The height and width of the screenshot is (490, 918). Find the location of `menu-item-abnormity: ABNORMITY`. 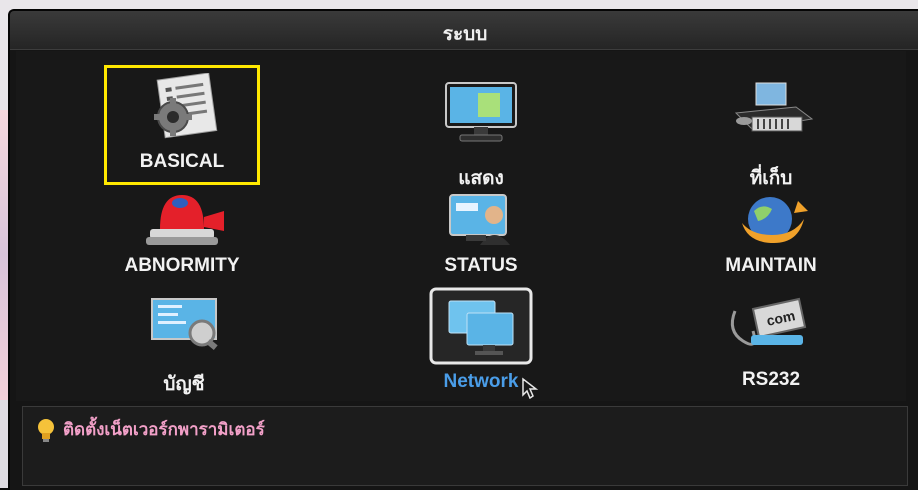

menu-item-abnormity: ABNORMITY is located at coordinates (182, 236).